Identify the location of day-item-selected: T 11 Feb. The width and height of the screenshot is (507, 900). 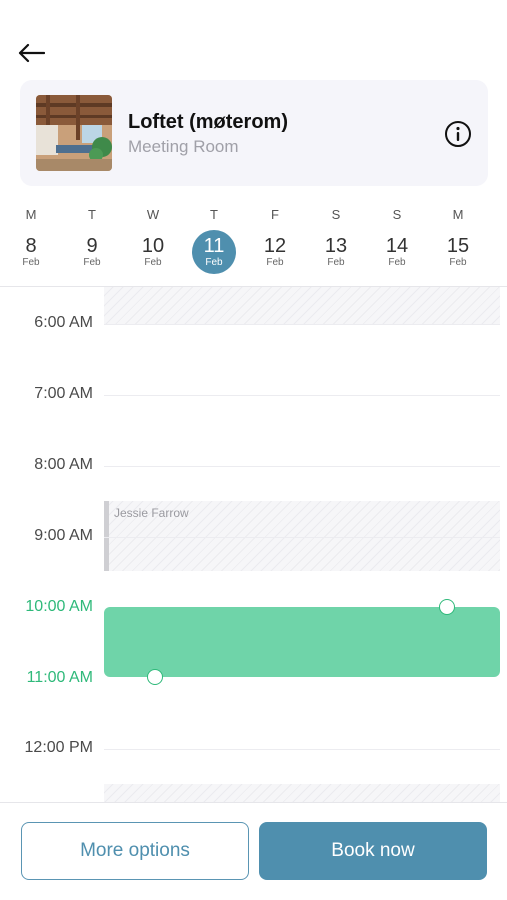
(214, 239).